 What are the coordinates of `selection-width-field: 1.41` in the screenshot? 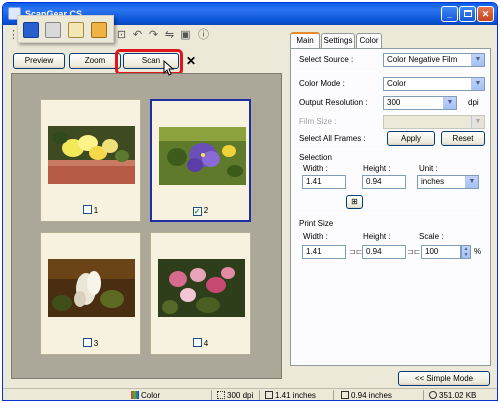 It's located at (324, 182).